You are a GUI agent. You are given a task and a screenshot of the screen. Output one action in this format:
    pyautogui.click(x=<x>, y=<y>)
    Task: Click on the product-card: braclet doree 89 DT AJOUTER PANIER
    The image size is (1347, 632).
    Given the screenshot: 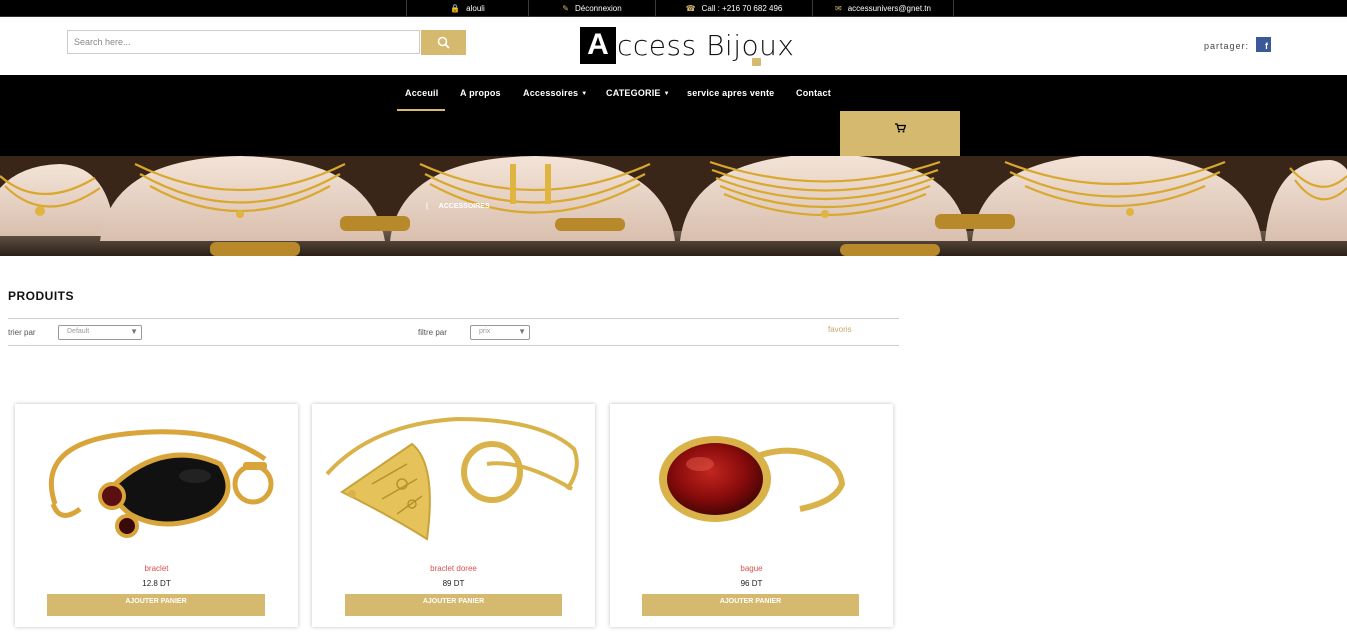 What is the action you would take?
    pyautogui.click(x=453, y=515)
    